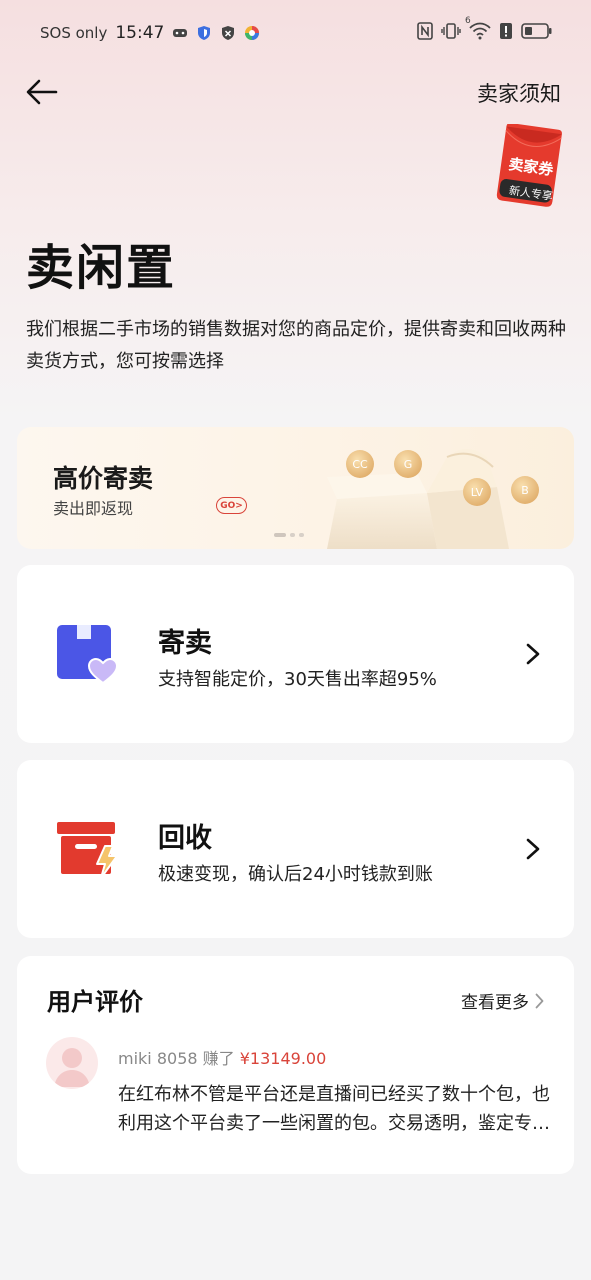 This screenshot has height=1280, width=591. What do you see at coordinates (529, 166) in the screenshot?
I see `seller-coupon-badge: 卖家券 新人专享` at bounding box center [529, 166].